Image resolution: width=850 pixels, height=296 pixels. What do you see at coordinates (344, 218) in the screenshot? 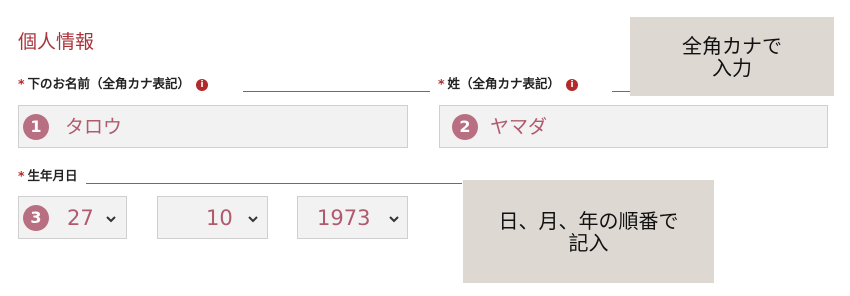
I see `year-value: 1973` at bounding box center [344, 218].